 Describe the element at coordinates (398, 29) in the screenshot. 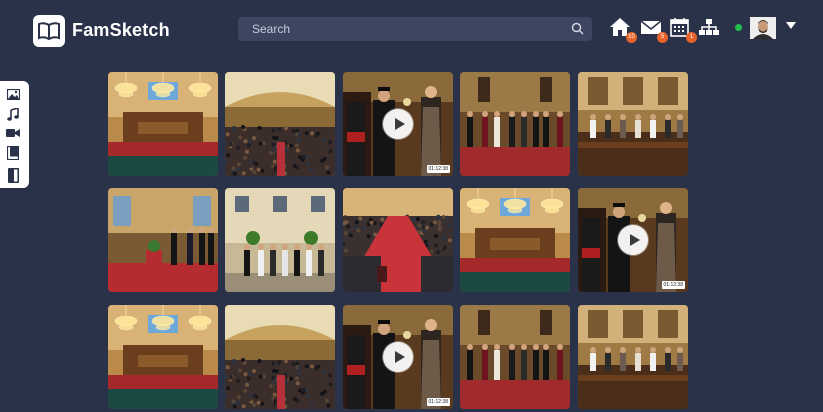

I see `search-input` at that location.